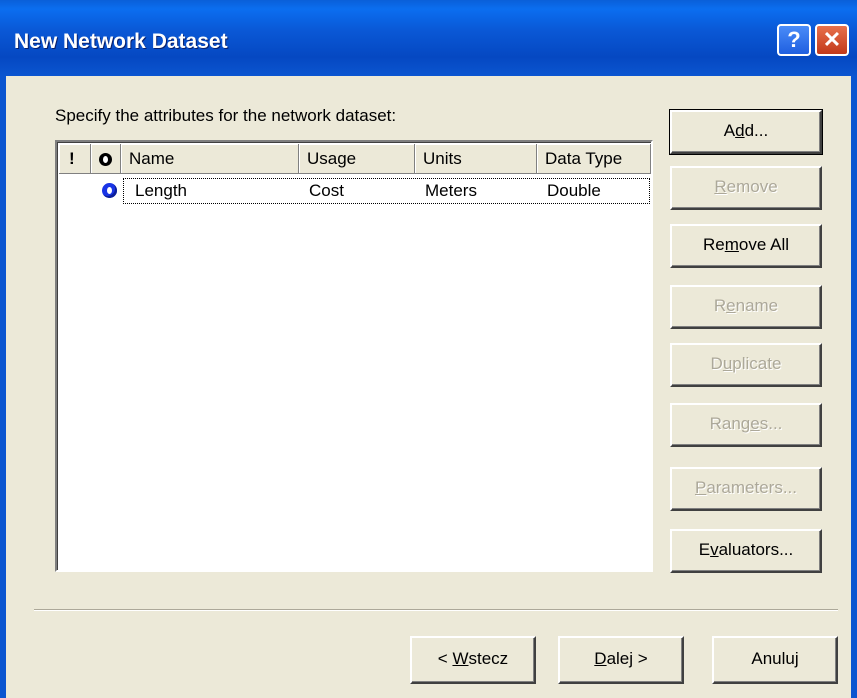 The image size is (857, 698). I want to click on duplicate-button-mnemonic: u, so click(727, 363).